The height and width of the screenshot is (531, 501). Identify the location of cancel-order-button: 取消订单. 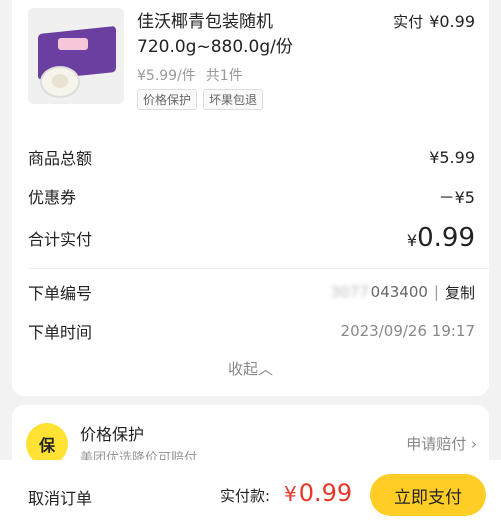
(60, 497).